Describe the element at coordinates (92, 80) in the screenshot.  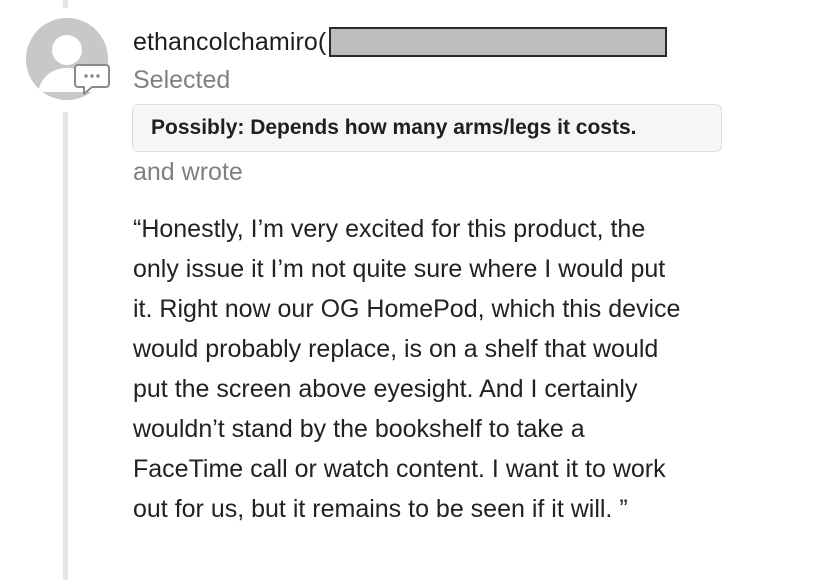
I see `comment-bubble-icon` at that location.